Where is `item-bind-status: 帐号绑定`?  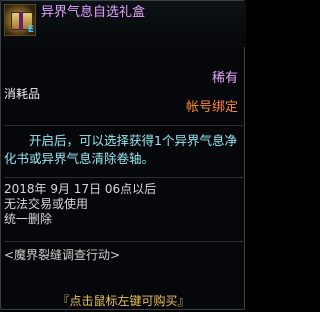 item-bind-status: 帐号绑定 is located at coordinates (211, 107).